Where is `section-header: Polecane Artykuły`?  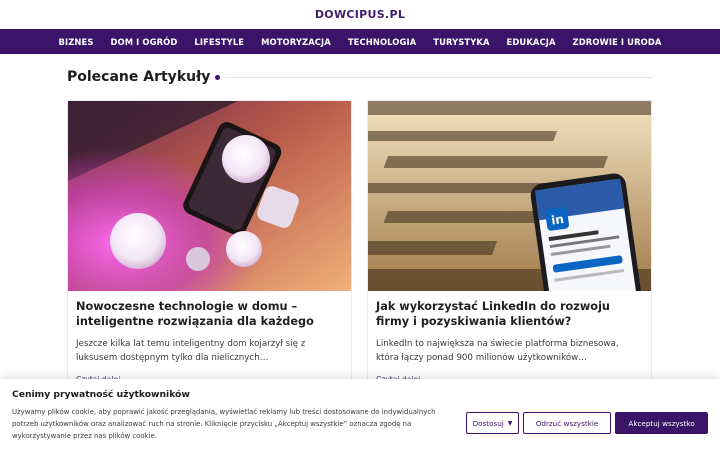 section-header: Polecane Artykuły is located at coordinates (360, 77).